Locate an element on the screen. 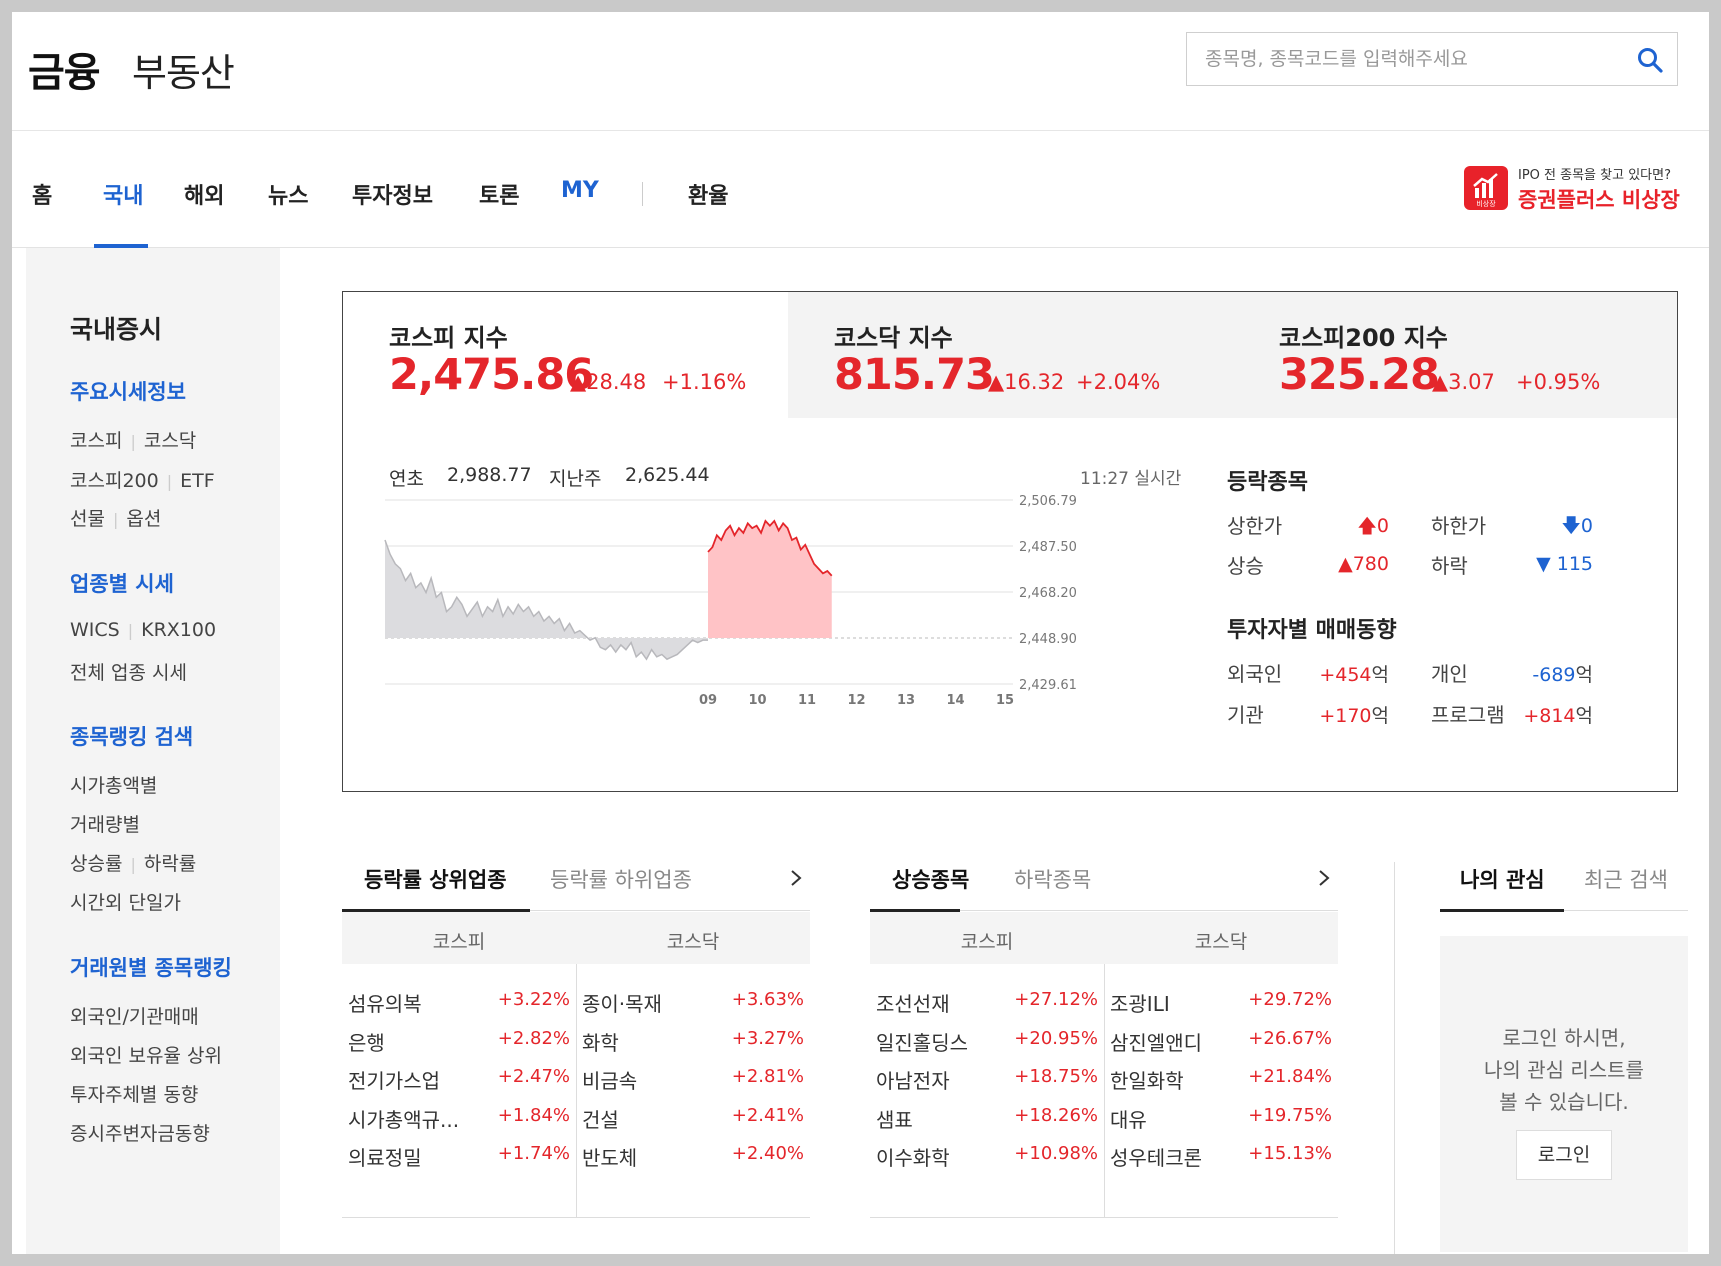 This screenshot has height=1266, width=1721. row-rate: +26.67% is located at coordinates (1290, 1038).